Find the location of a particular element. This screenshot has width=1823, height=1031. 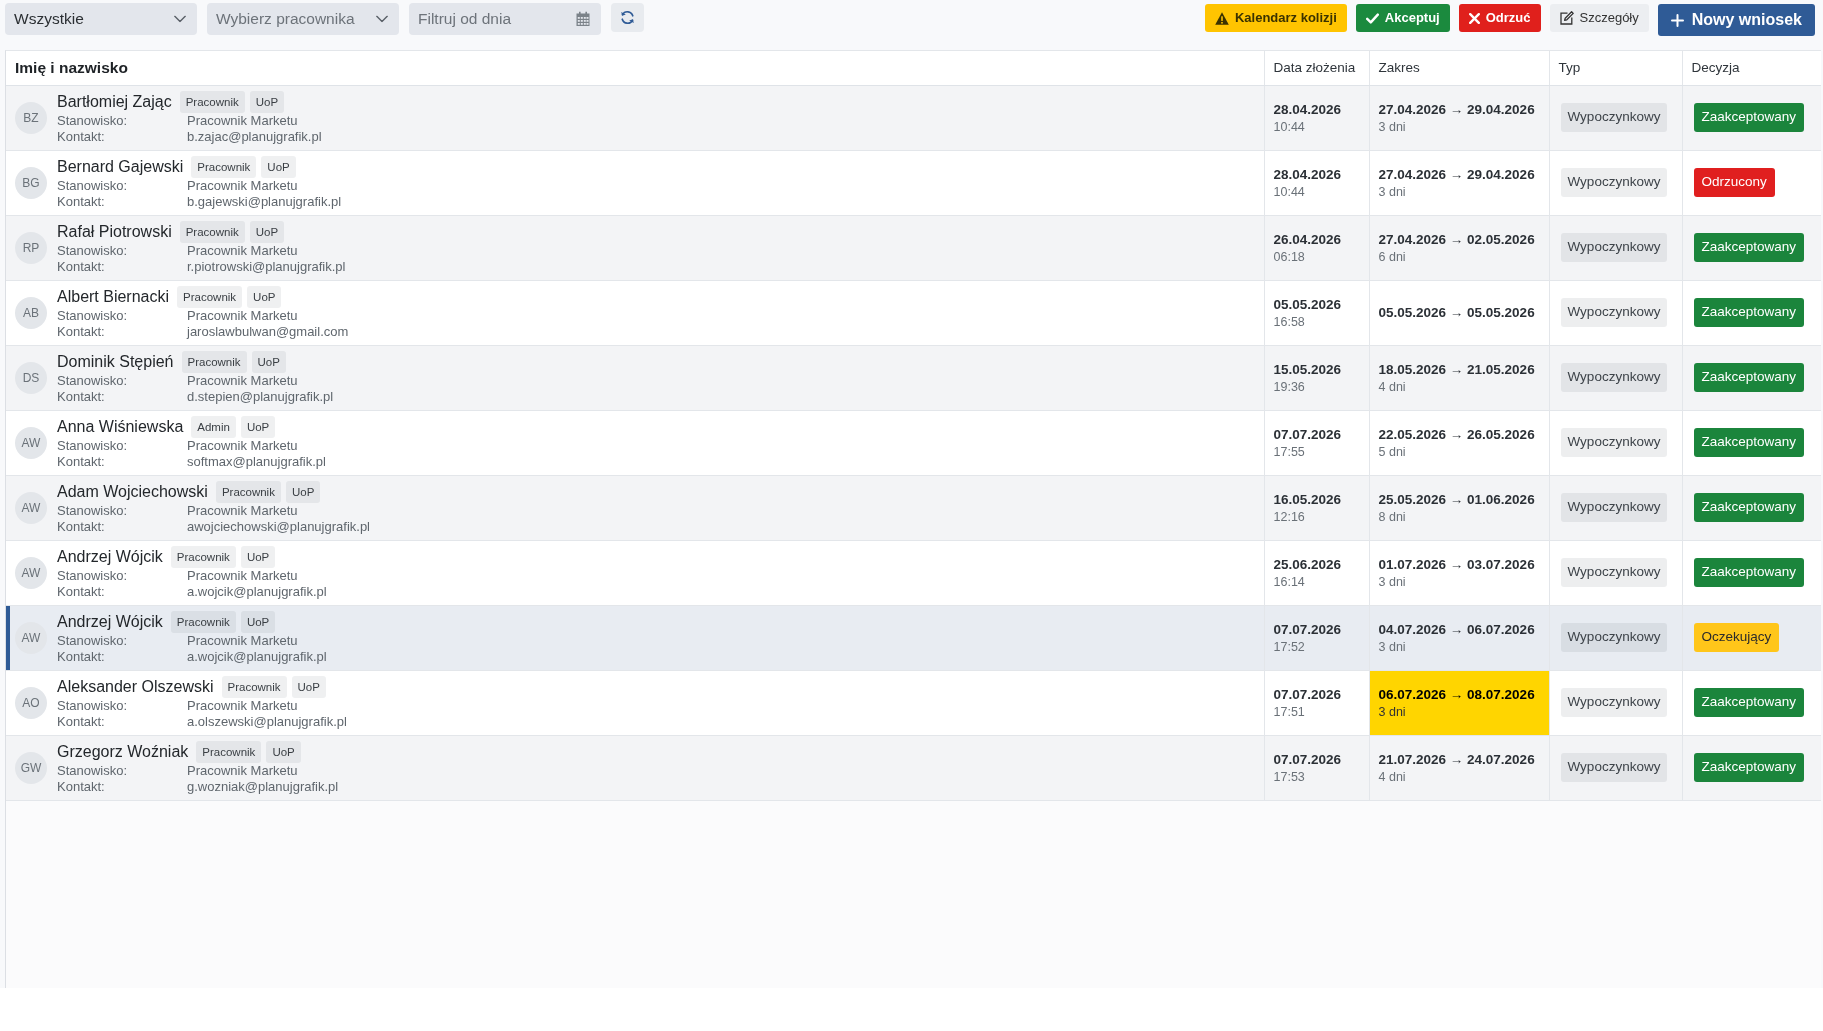

email-text: b.zajac@planujgrafik.pl is located at coordinates (254, 136).